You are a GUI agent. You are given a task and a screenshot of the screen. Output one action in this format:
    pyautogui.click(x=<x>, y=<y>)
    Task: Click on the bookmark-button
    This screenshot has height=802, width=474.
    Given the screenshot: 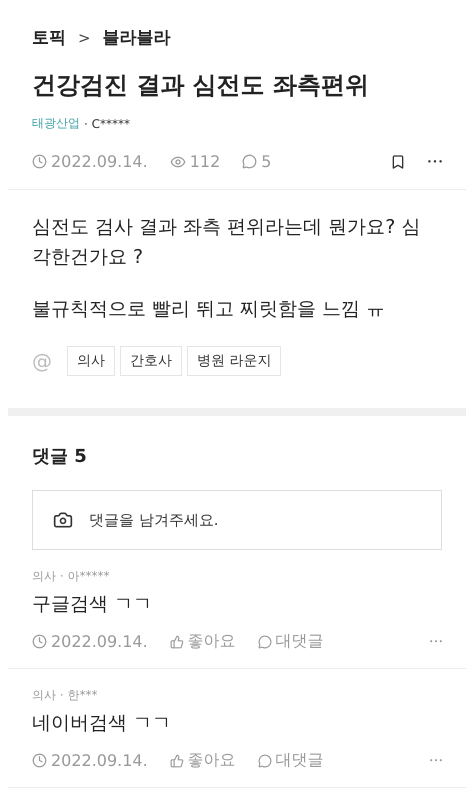 What is the action you would take?
    pyautogui.click(x=398, y=162)
    